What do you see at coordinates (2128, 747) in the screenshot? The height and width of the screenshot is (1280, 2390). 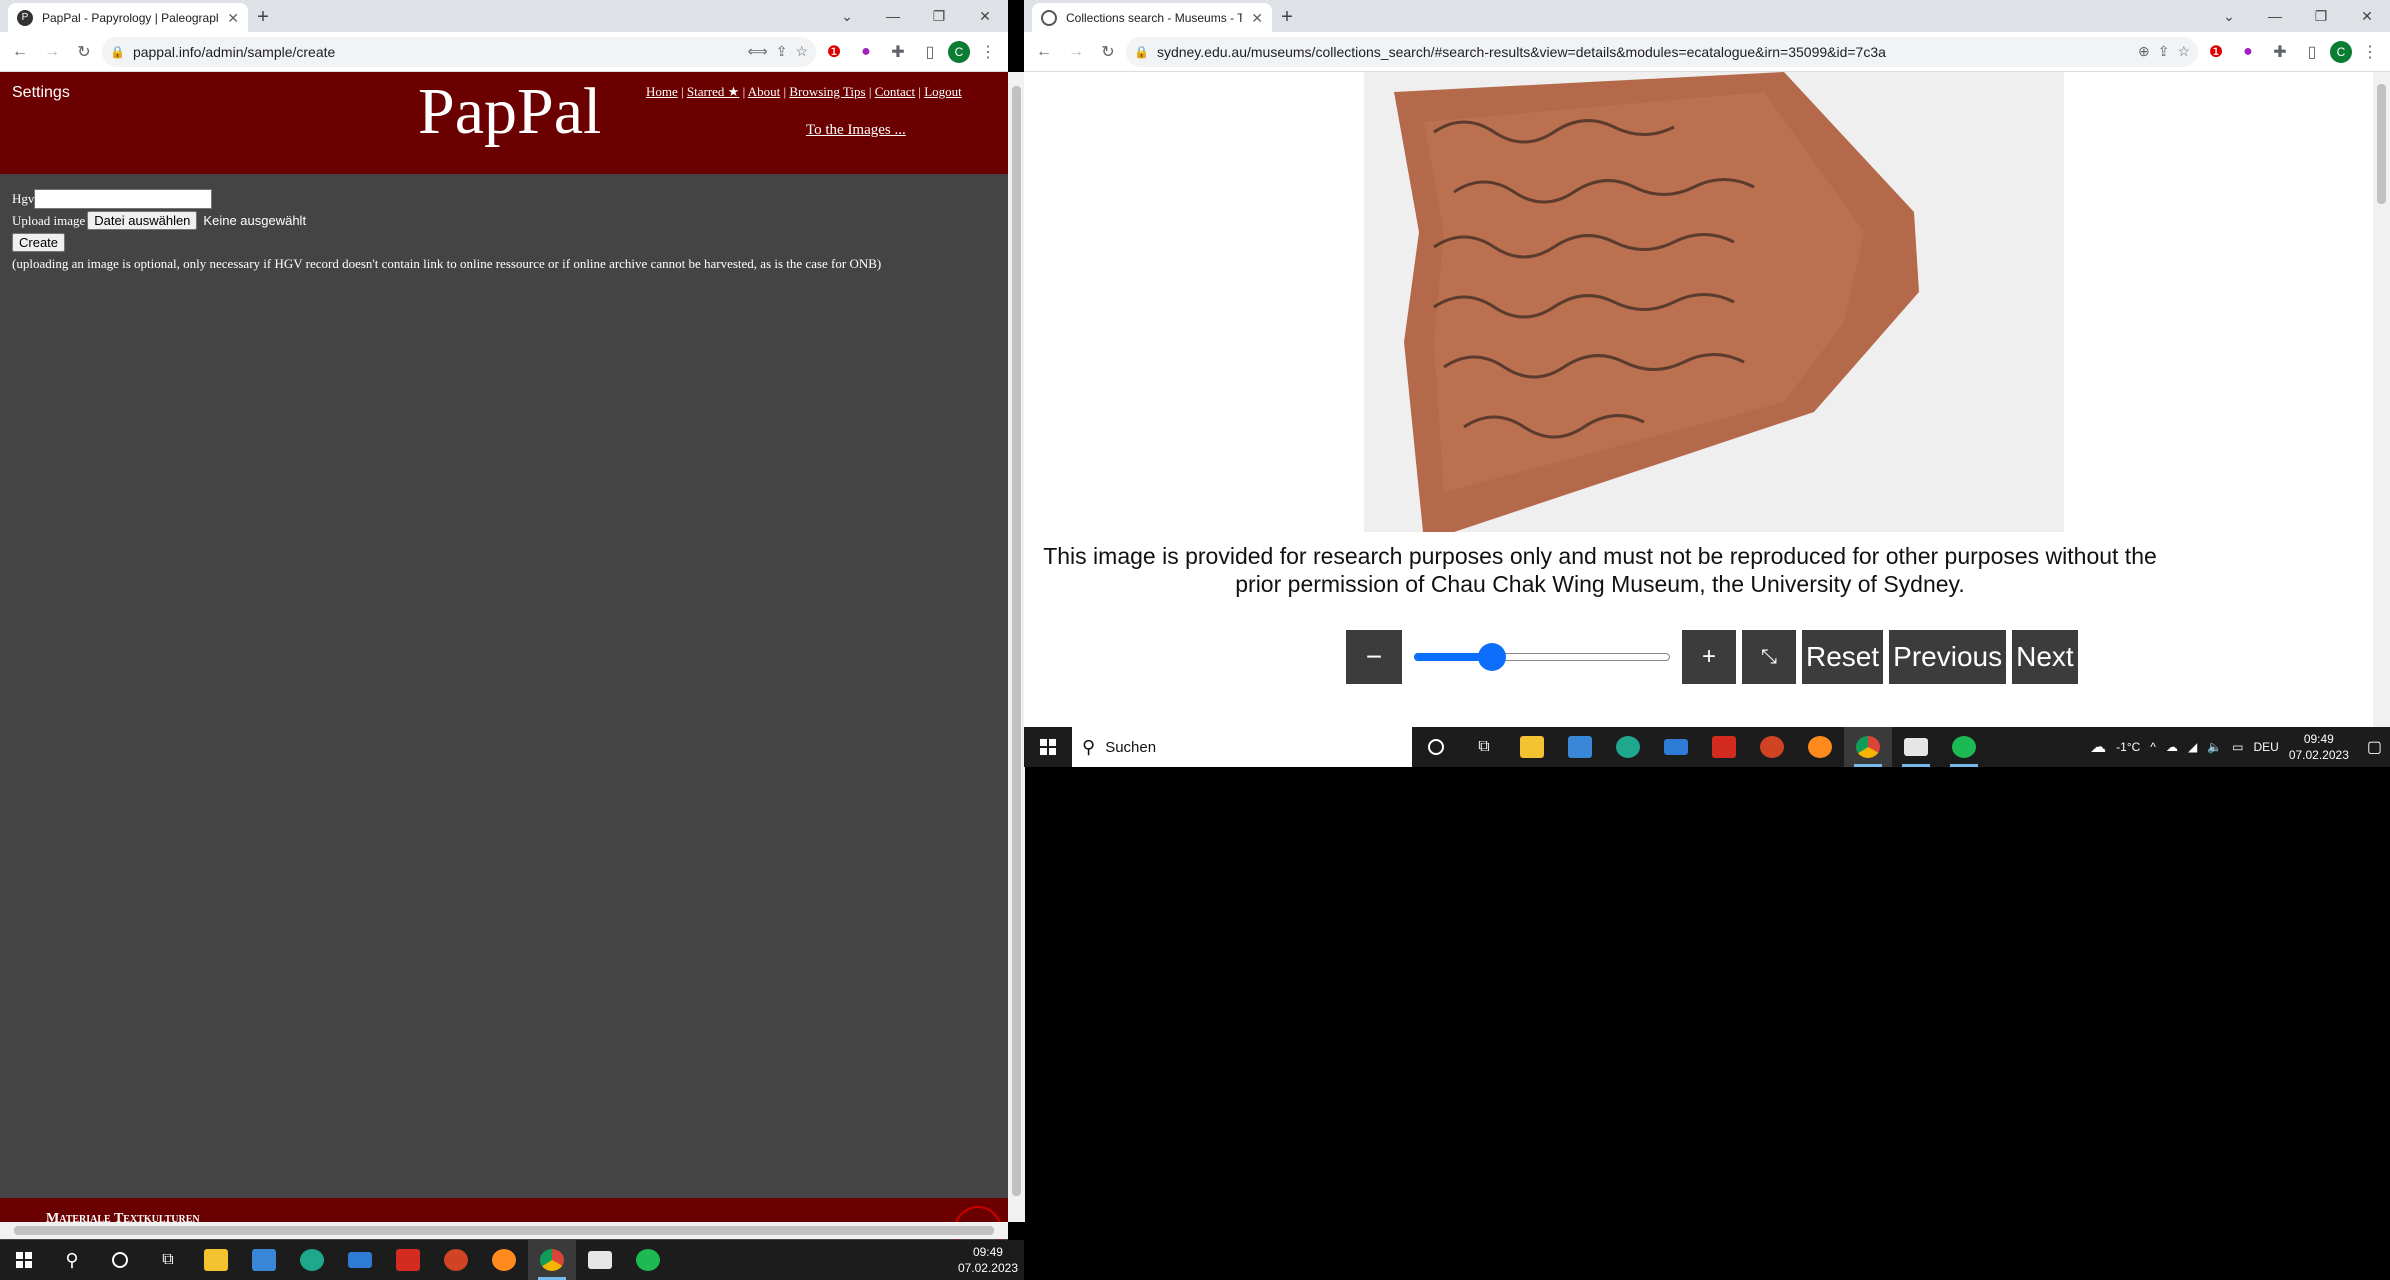 I see `weather-temp: -1°C` at bounding box center [2128, 747].